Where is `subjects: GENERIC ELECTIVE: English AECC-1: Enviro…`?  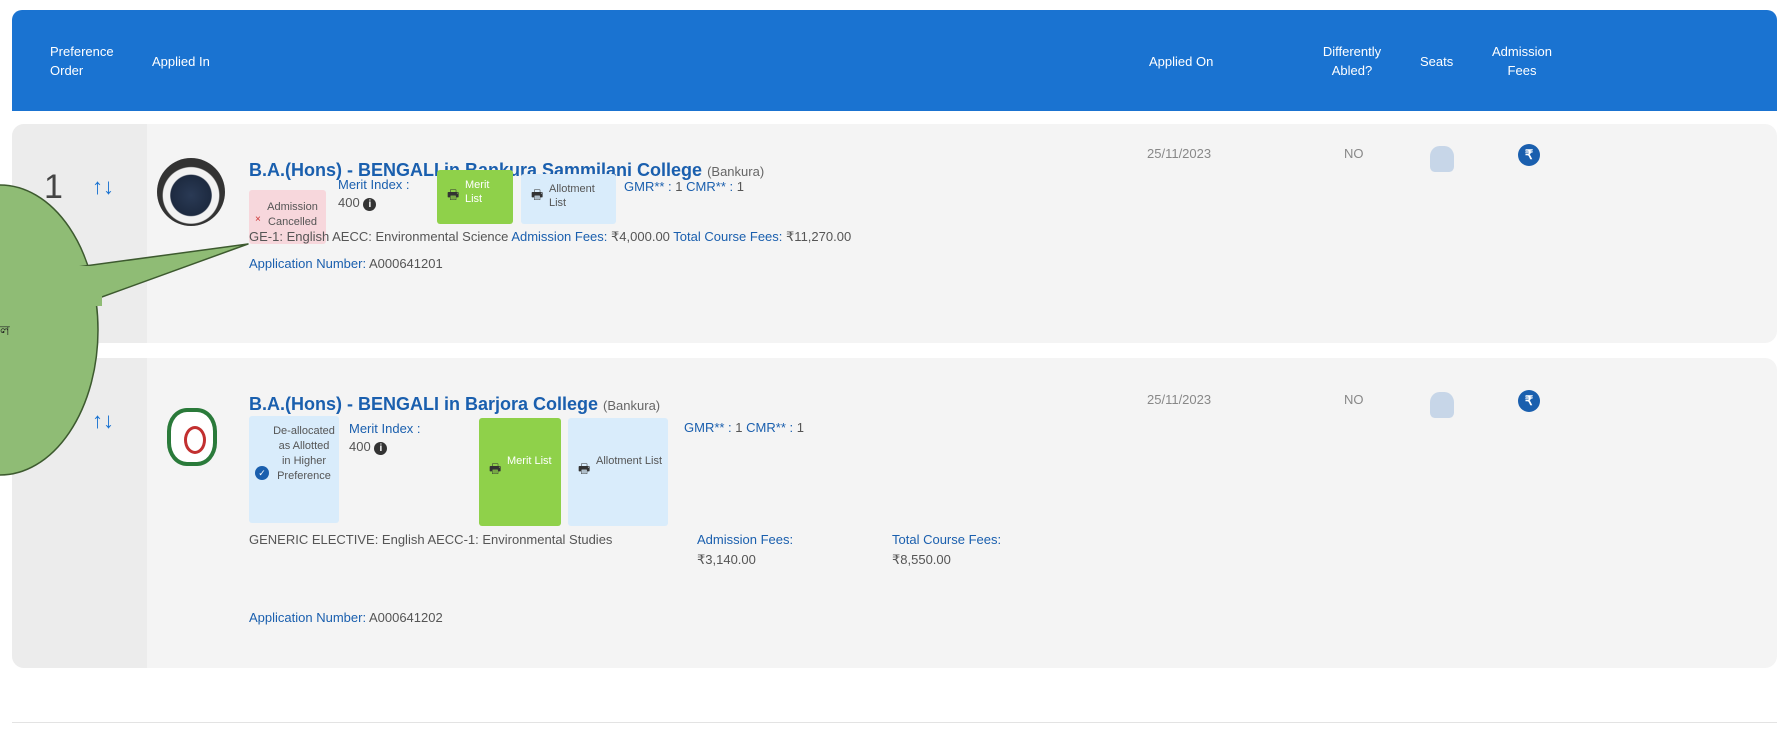
subjects: GENERIC ELECTIVE: English AECC-1: Enviro… is located at coordinates (431, 539).